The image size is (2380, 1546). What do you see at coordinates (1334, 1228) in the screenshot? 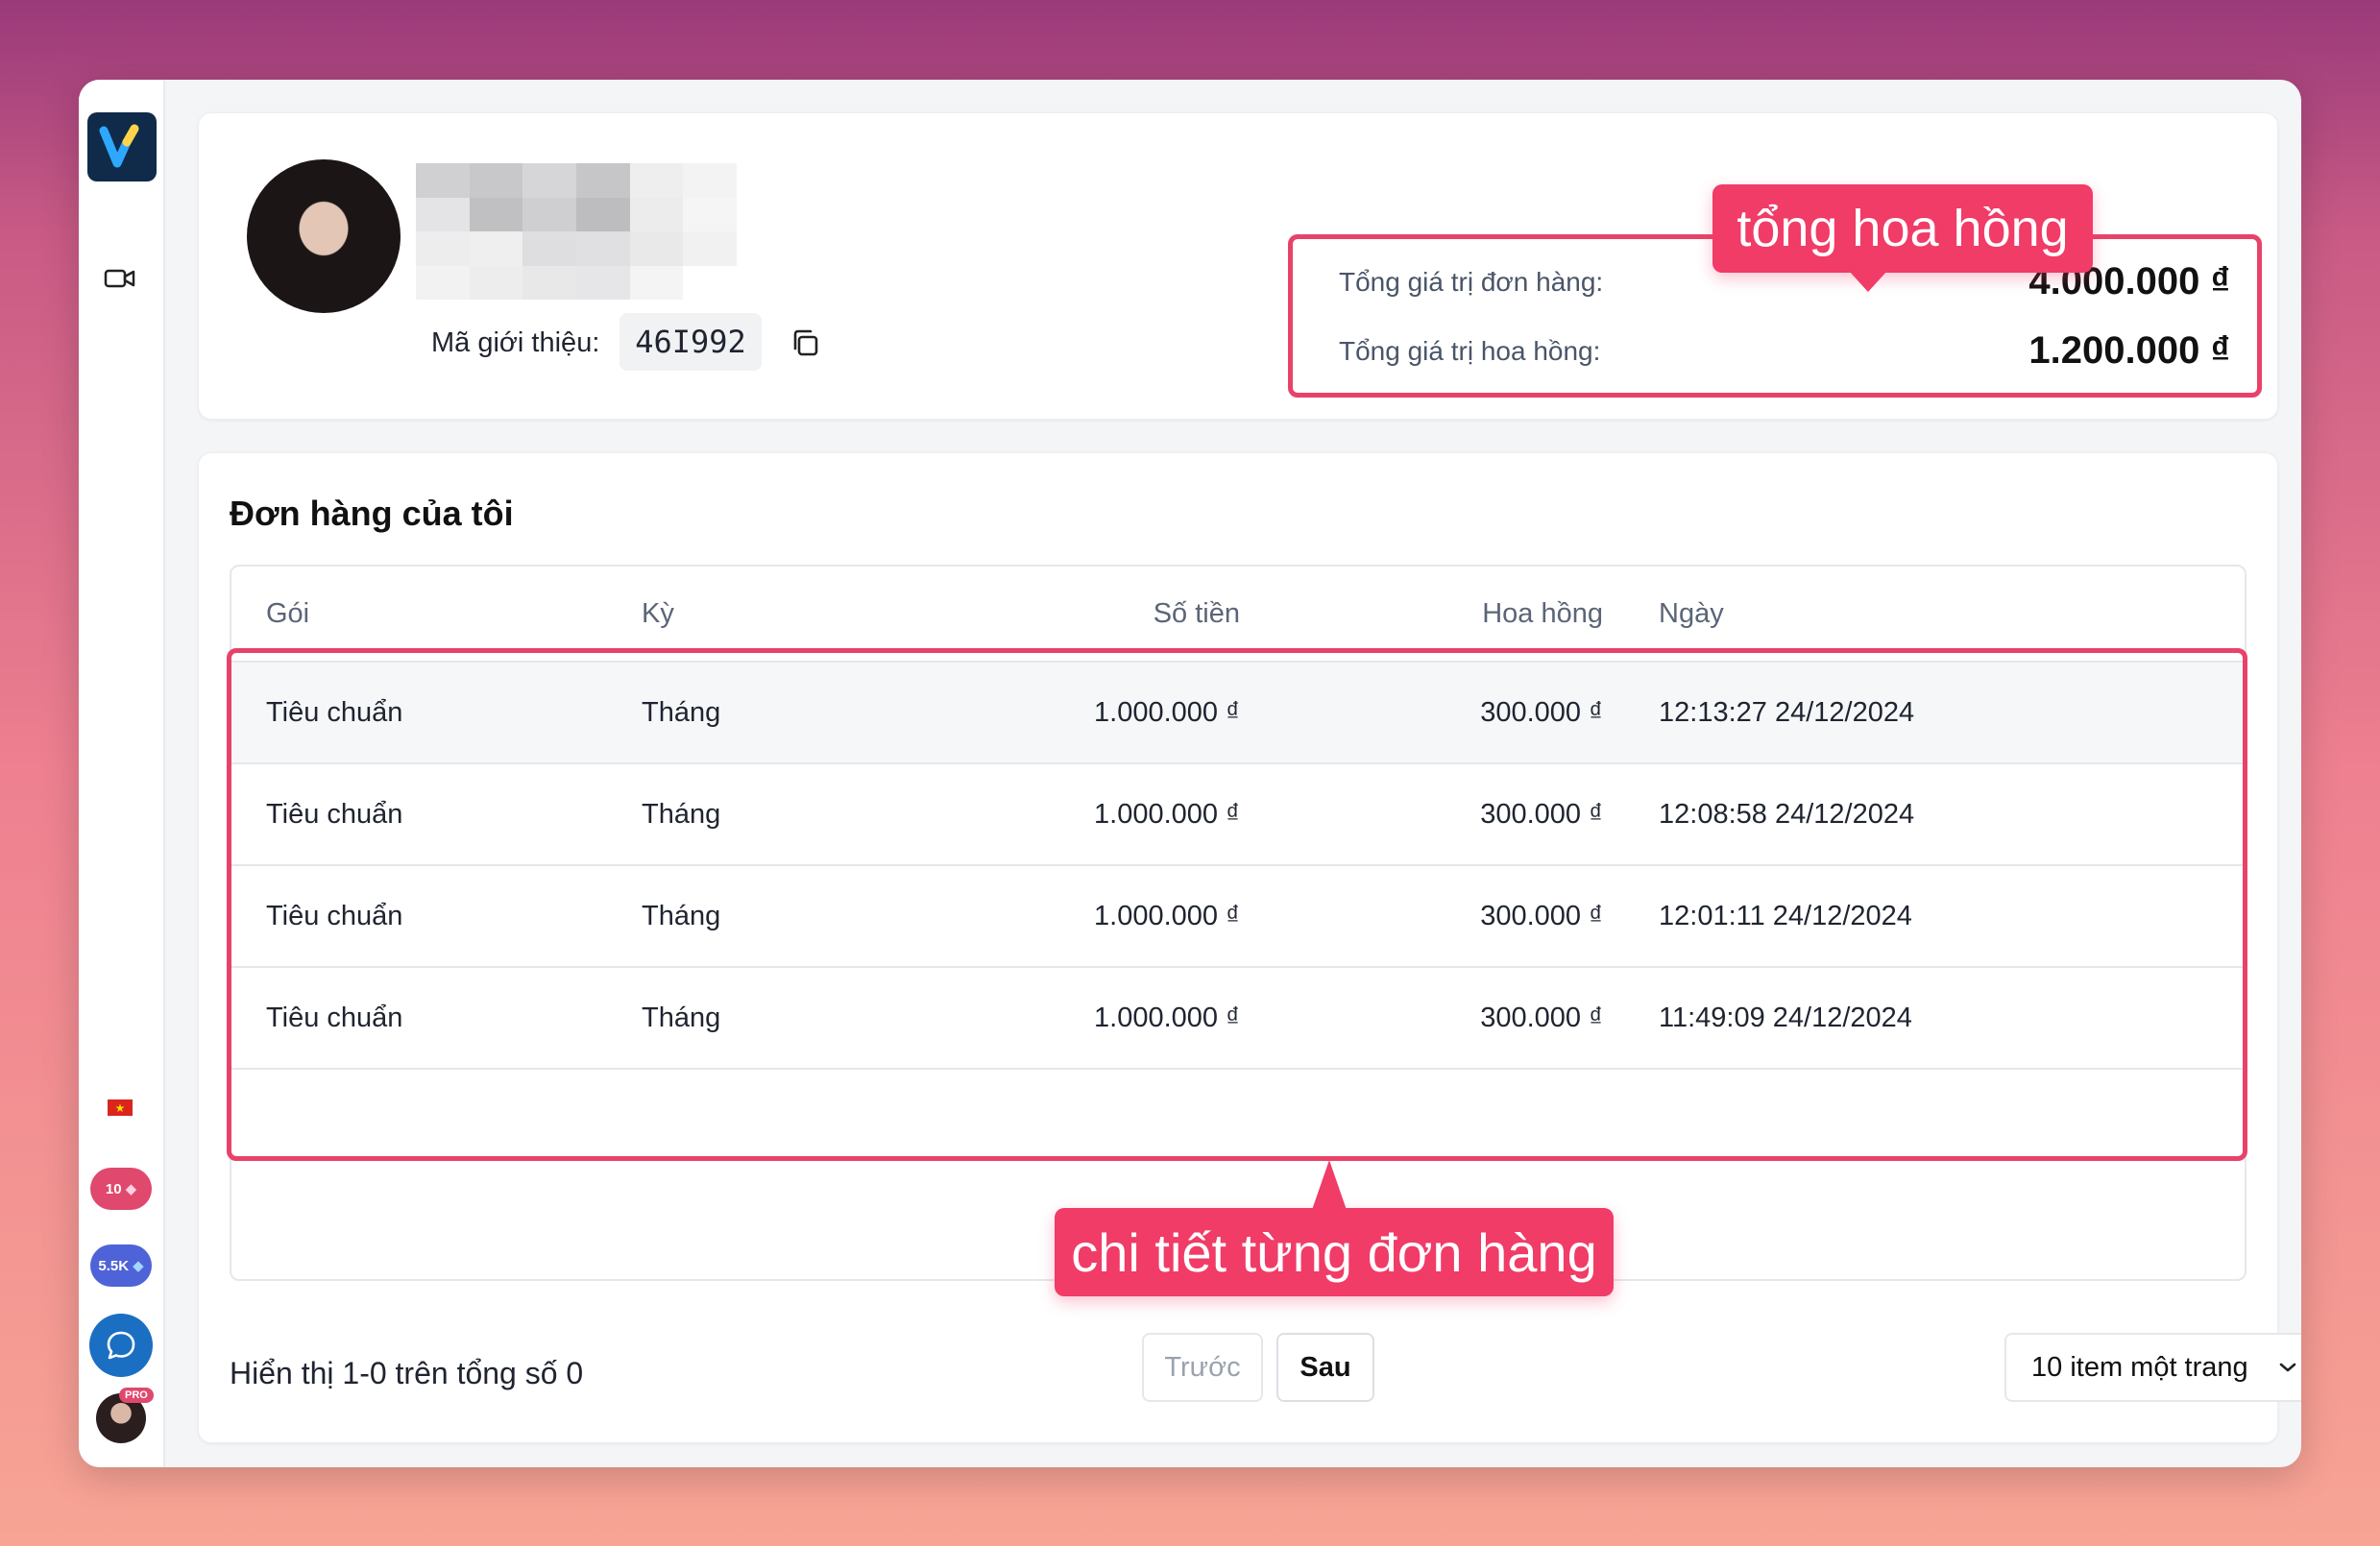
I see `callout-order-details: chi tiết từng đơn hàng` at bounding box center [1334, 1228].